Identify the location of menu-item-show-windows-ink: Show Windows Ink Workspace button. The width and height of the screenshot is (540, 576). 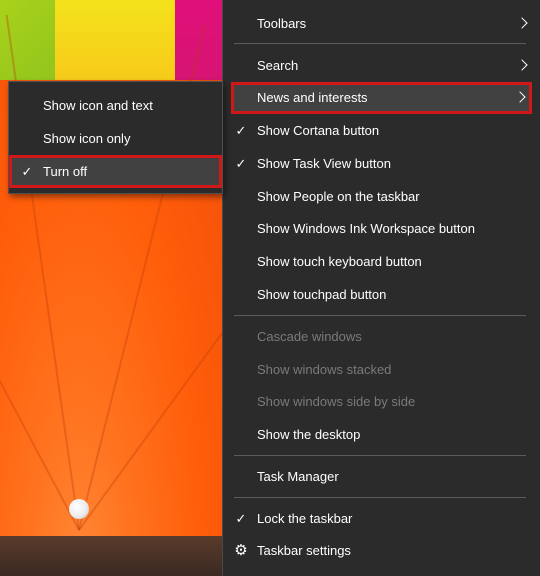
(381, 229).